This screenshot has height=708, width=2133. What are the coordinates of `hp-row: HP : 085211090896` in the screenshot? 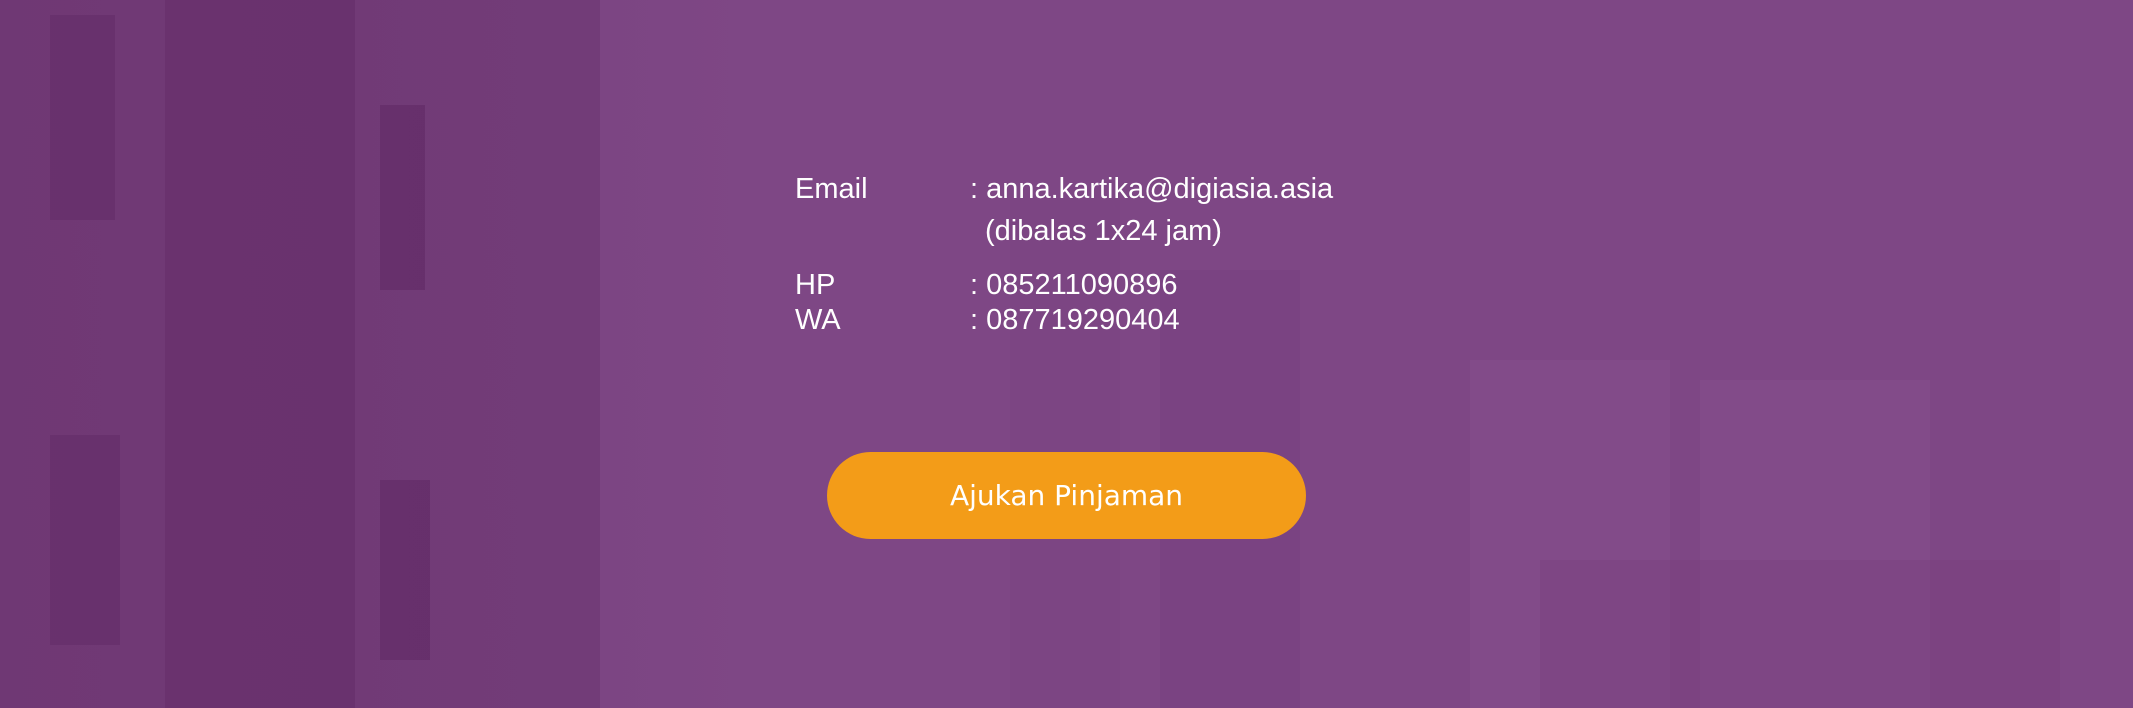 It's located at (1064, 285).